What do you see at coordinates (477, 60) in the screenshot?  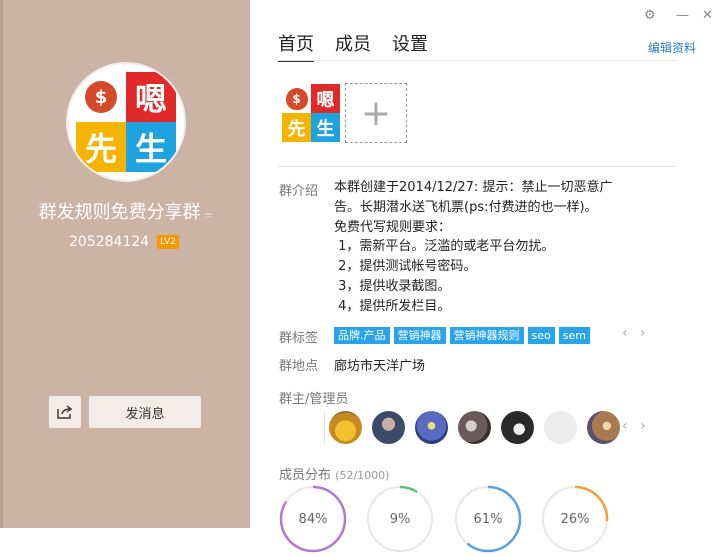 I see `tab-divider` at bounding box center [477, 60].